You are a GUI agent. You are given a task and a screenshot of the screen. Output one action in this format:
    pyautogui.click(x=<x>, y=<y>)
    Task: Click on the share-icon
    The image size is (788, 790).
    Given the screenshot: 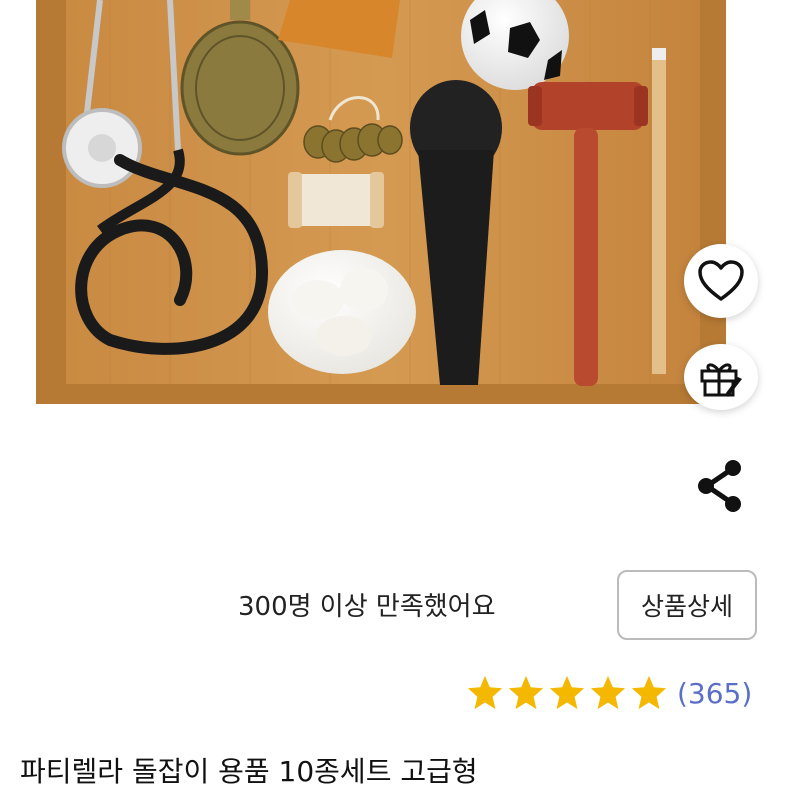 What is the action you would take?
    pyautogui.click(x=719, y=486)
    